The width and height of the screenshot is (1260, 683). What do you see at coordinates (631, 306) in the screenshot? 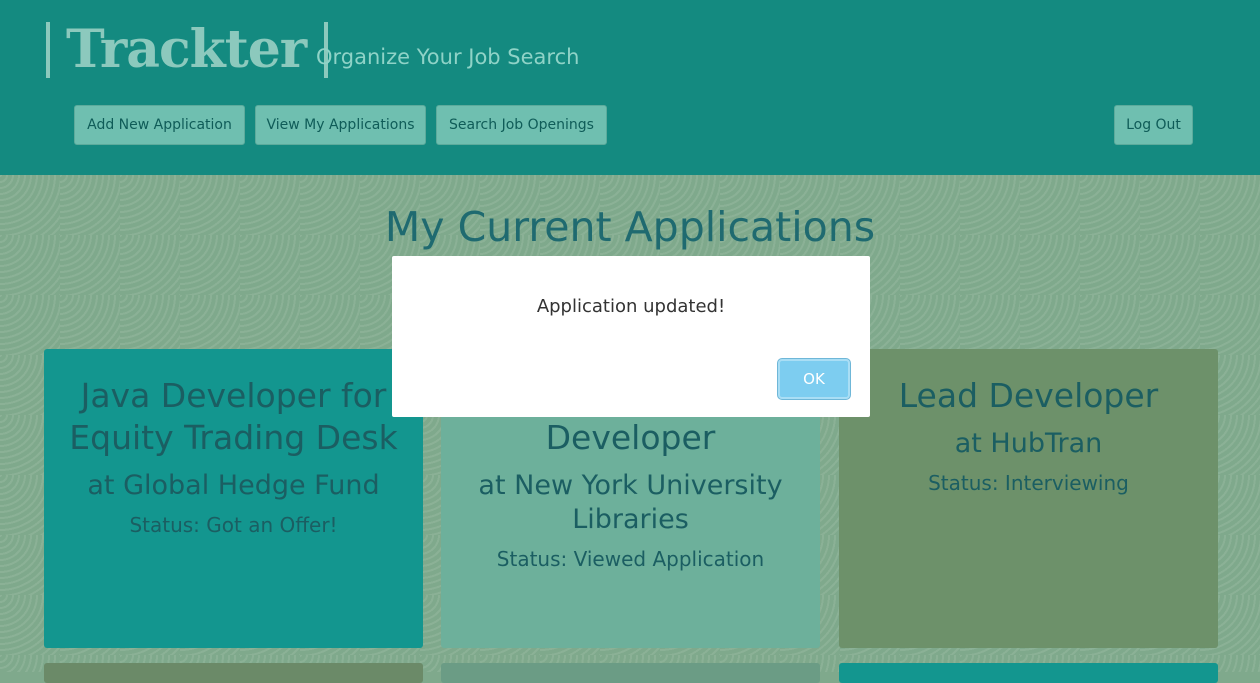
I see `alert-message: Application updated!` at bounding box center [631, 306].